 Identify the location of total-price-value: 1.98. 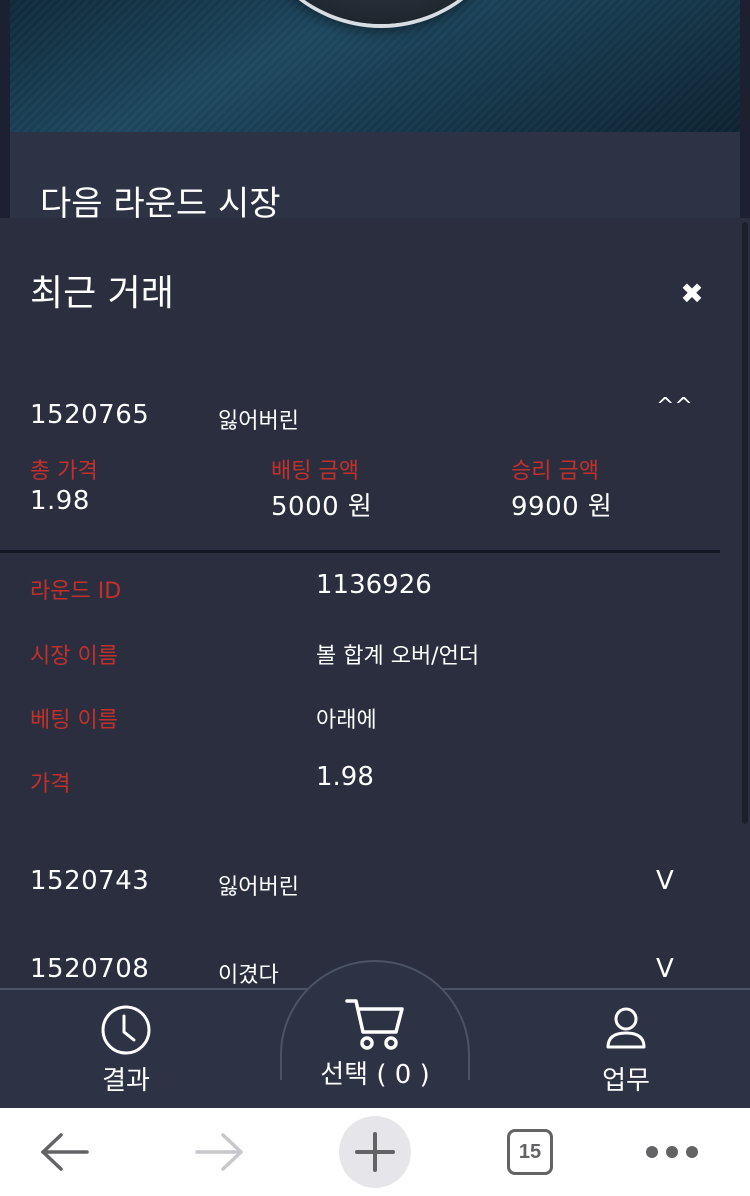
(60, 501).